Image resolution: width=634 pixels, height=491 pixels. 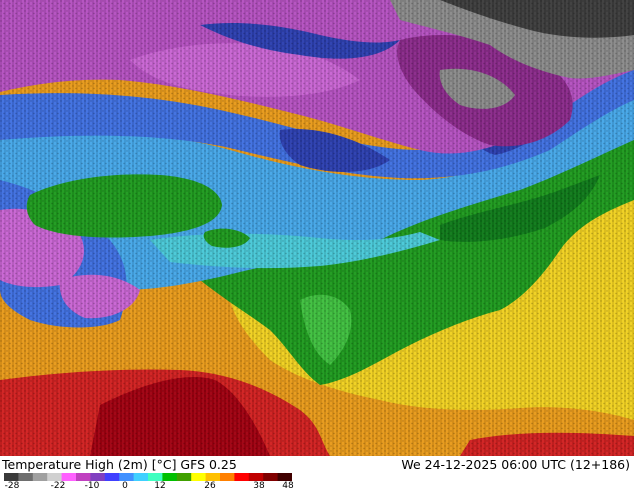 I want to click on forecast-datetime: We 24-12-2025 06:00 UTC (12+186), so click(x=515, y=464).